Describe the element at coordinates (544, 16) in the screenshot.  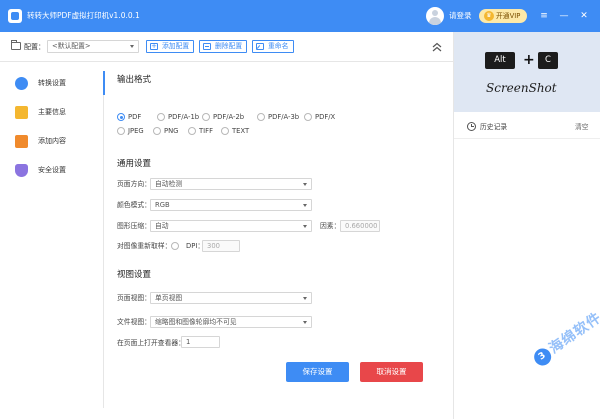
I see `menu-icon: ≡` at that location.